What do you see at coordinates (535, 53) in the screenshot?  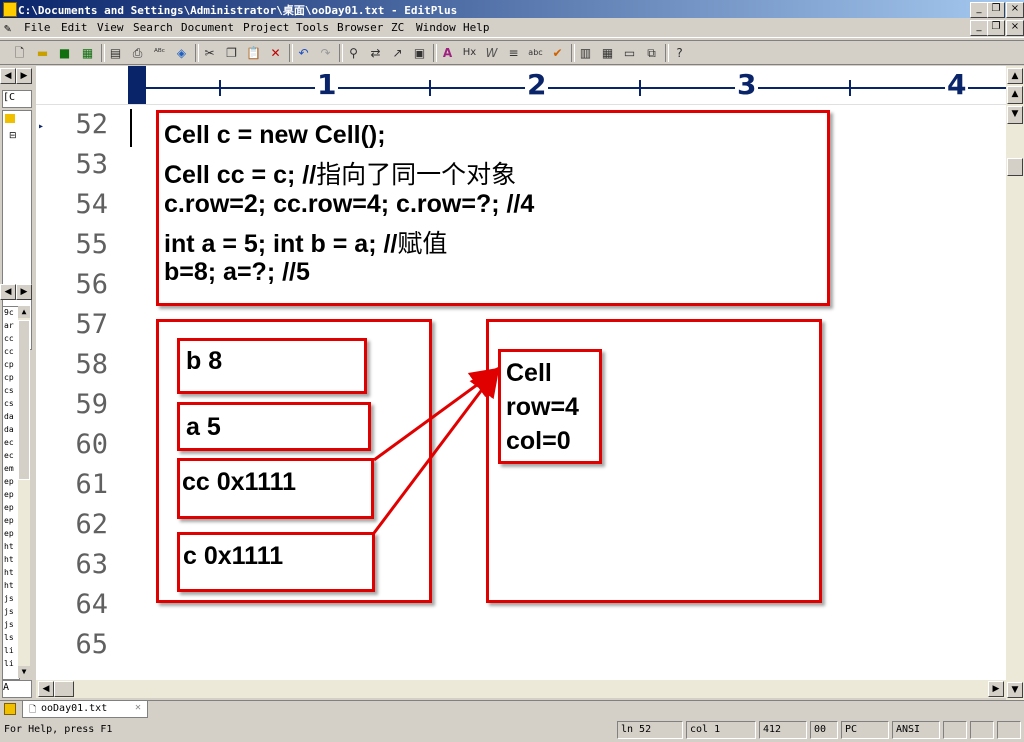 I see `abc-icon: abc` at bounding box center [535, 53].